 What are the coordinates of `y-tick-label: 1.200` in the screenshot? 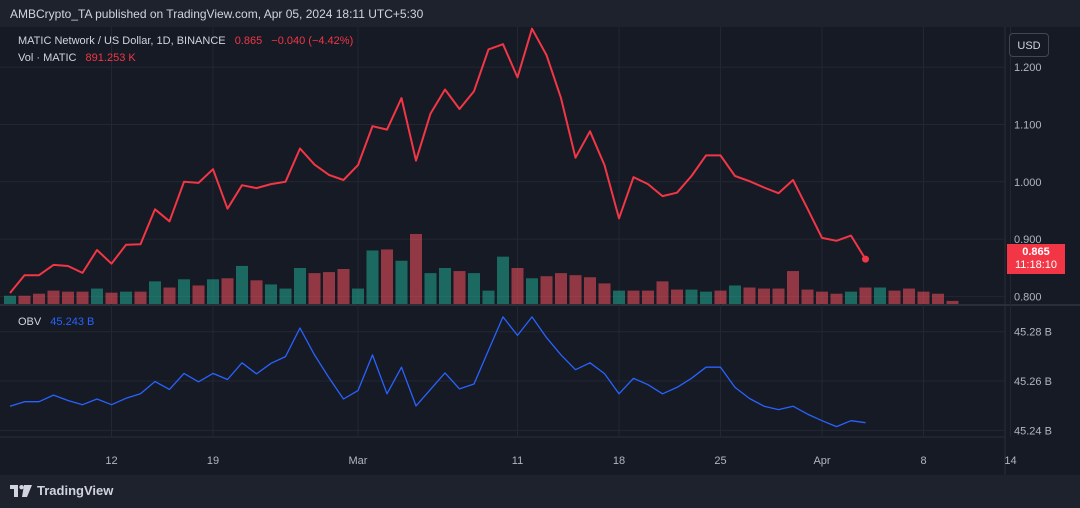 It's located at (1028, 68).